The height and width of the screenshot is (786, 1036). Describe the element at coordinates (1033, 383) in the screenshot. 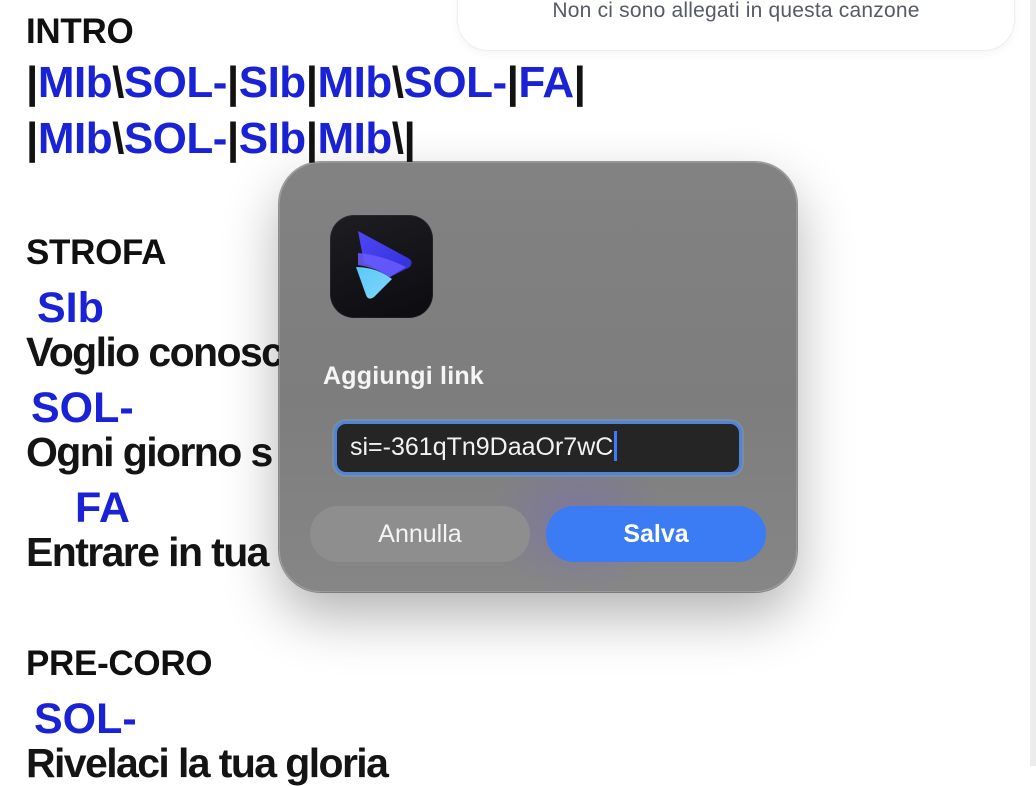

I see `scrollbar-track` at that location.